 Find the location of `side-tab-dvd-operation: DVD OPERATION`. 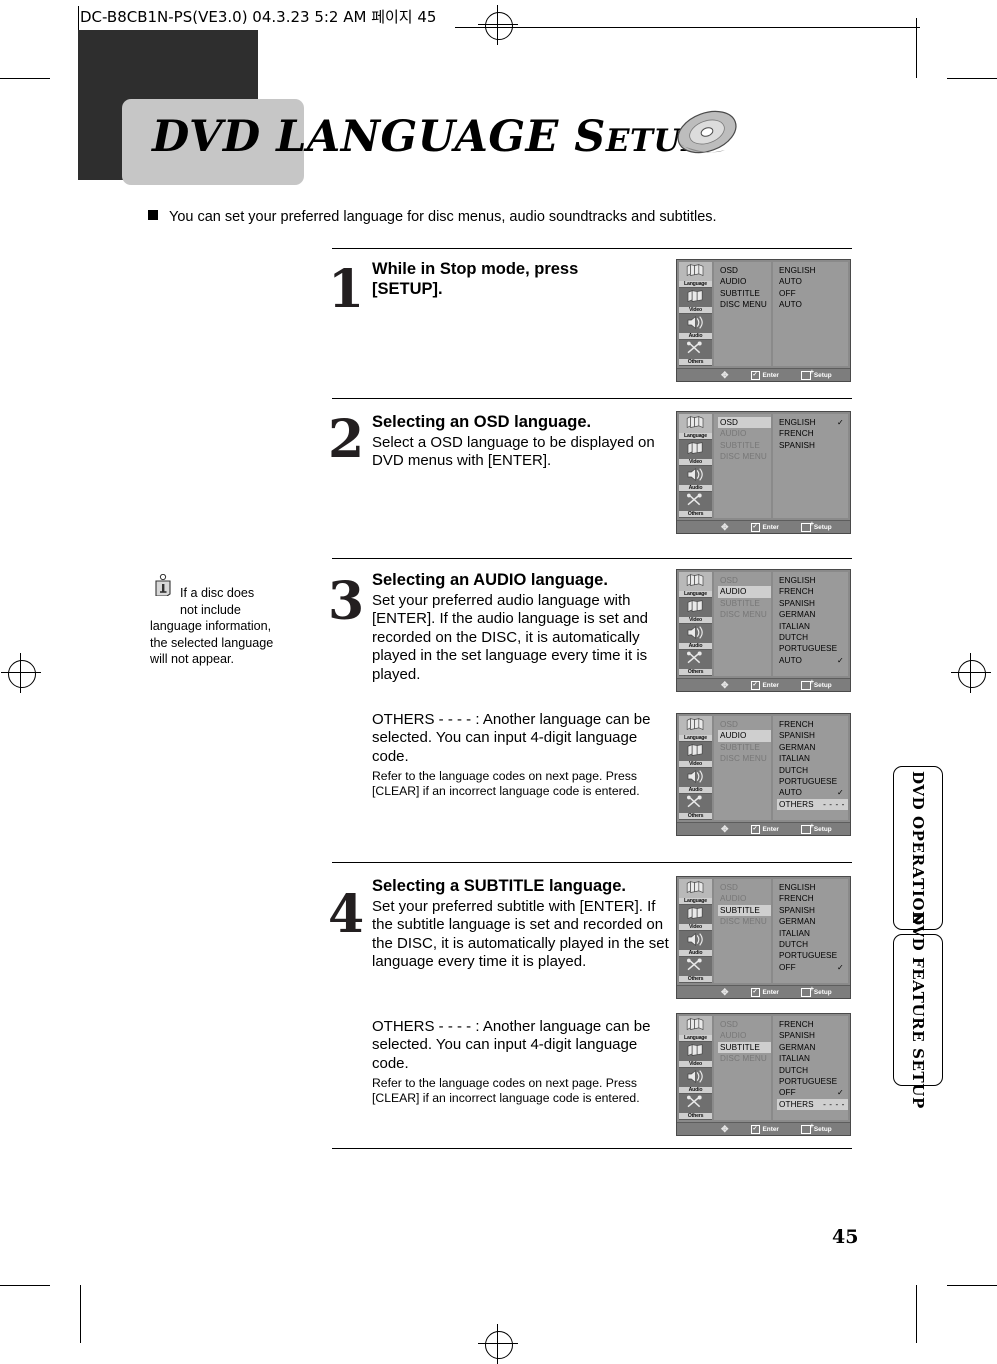

side-tab-dvd-operation: DVD OPERATION is located at coordinates (918, 848).